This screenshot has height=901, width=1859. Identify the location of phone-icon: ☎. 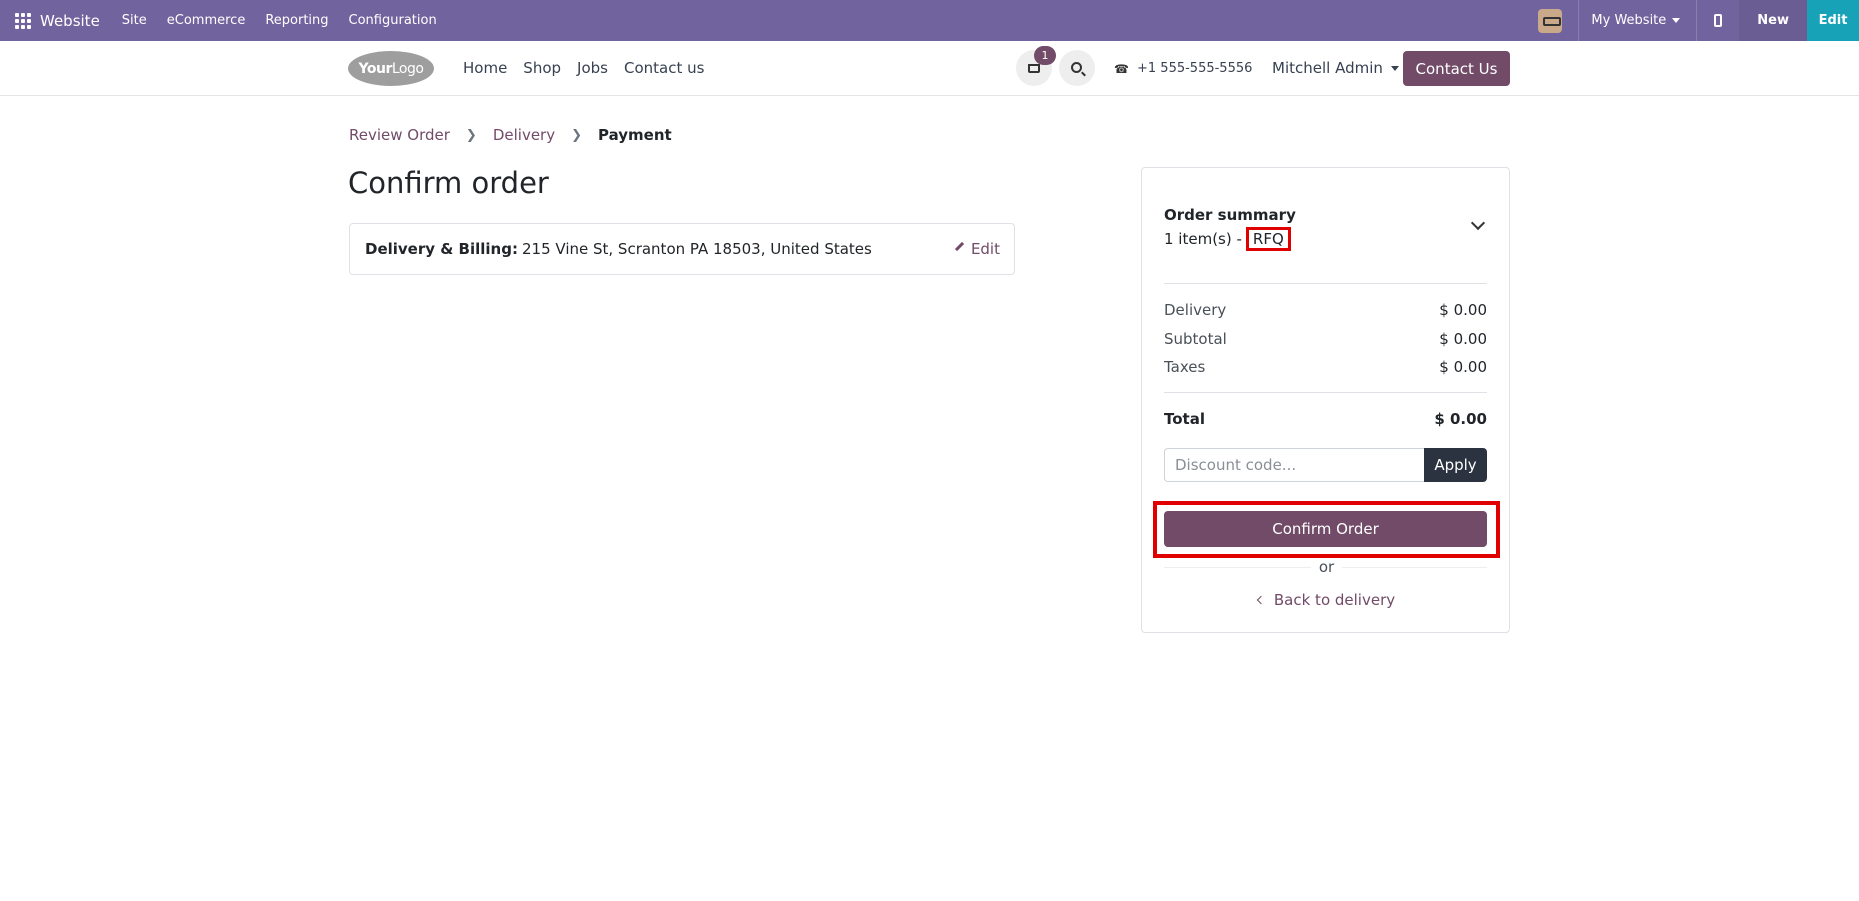
(1121, 69).